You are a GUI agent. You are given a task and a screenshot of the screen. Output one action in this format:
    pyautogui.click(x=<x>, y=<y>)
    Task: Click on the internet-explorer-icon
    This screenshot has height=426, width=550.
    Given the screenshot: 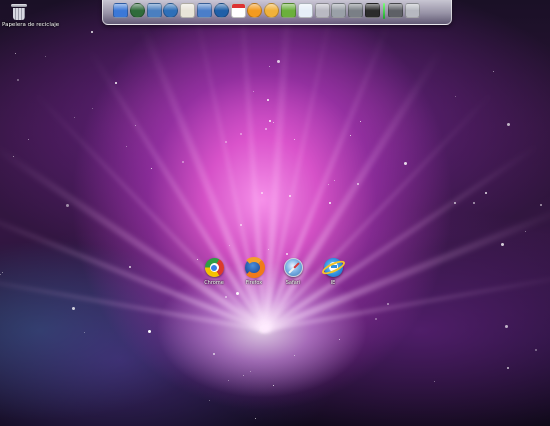 What is the action you would take?
    pyautogui.click(x=333, y=267)
    